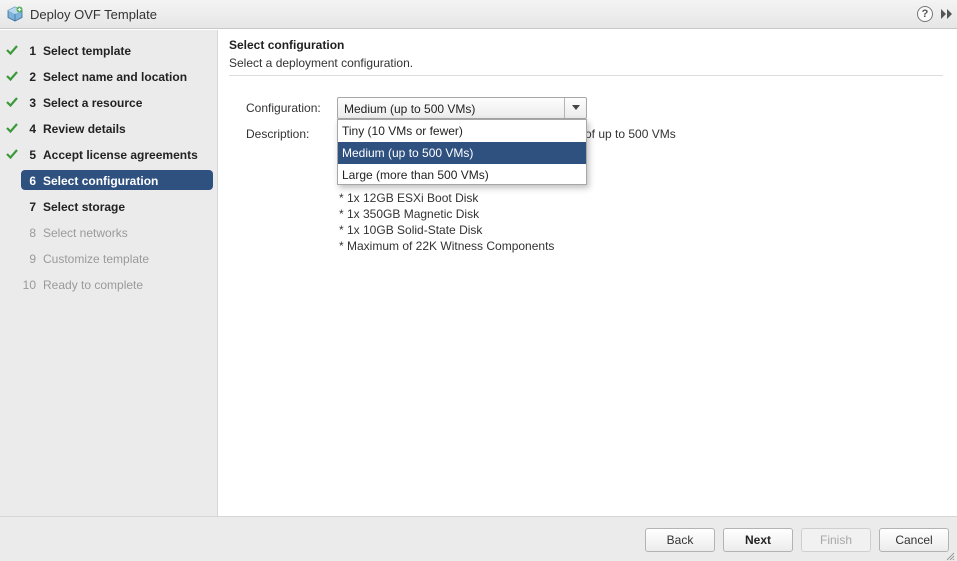  I want to click on description-label: Description:, so click(278, 134).